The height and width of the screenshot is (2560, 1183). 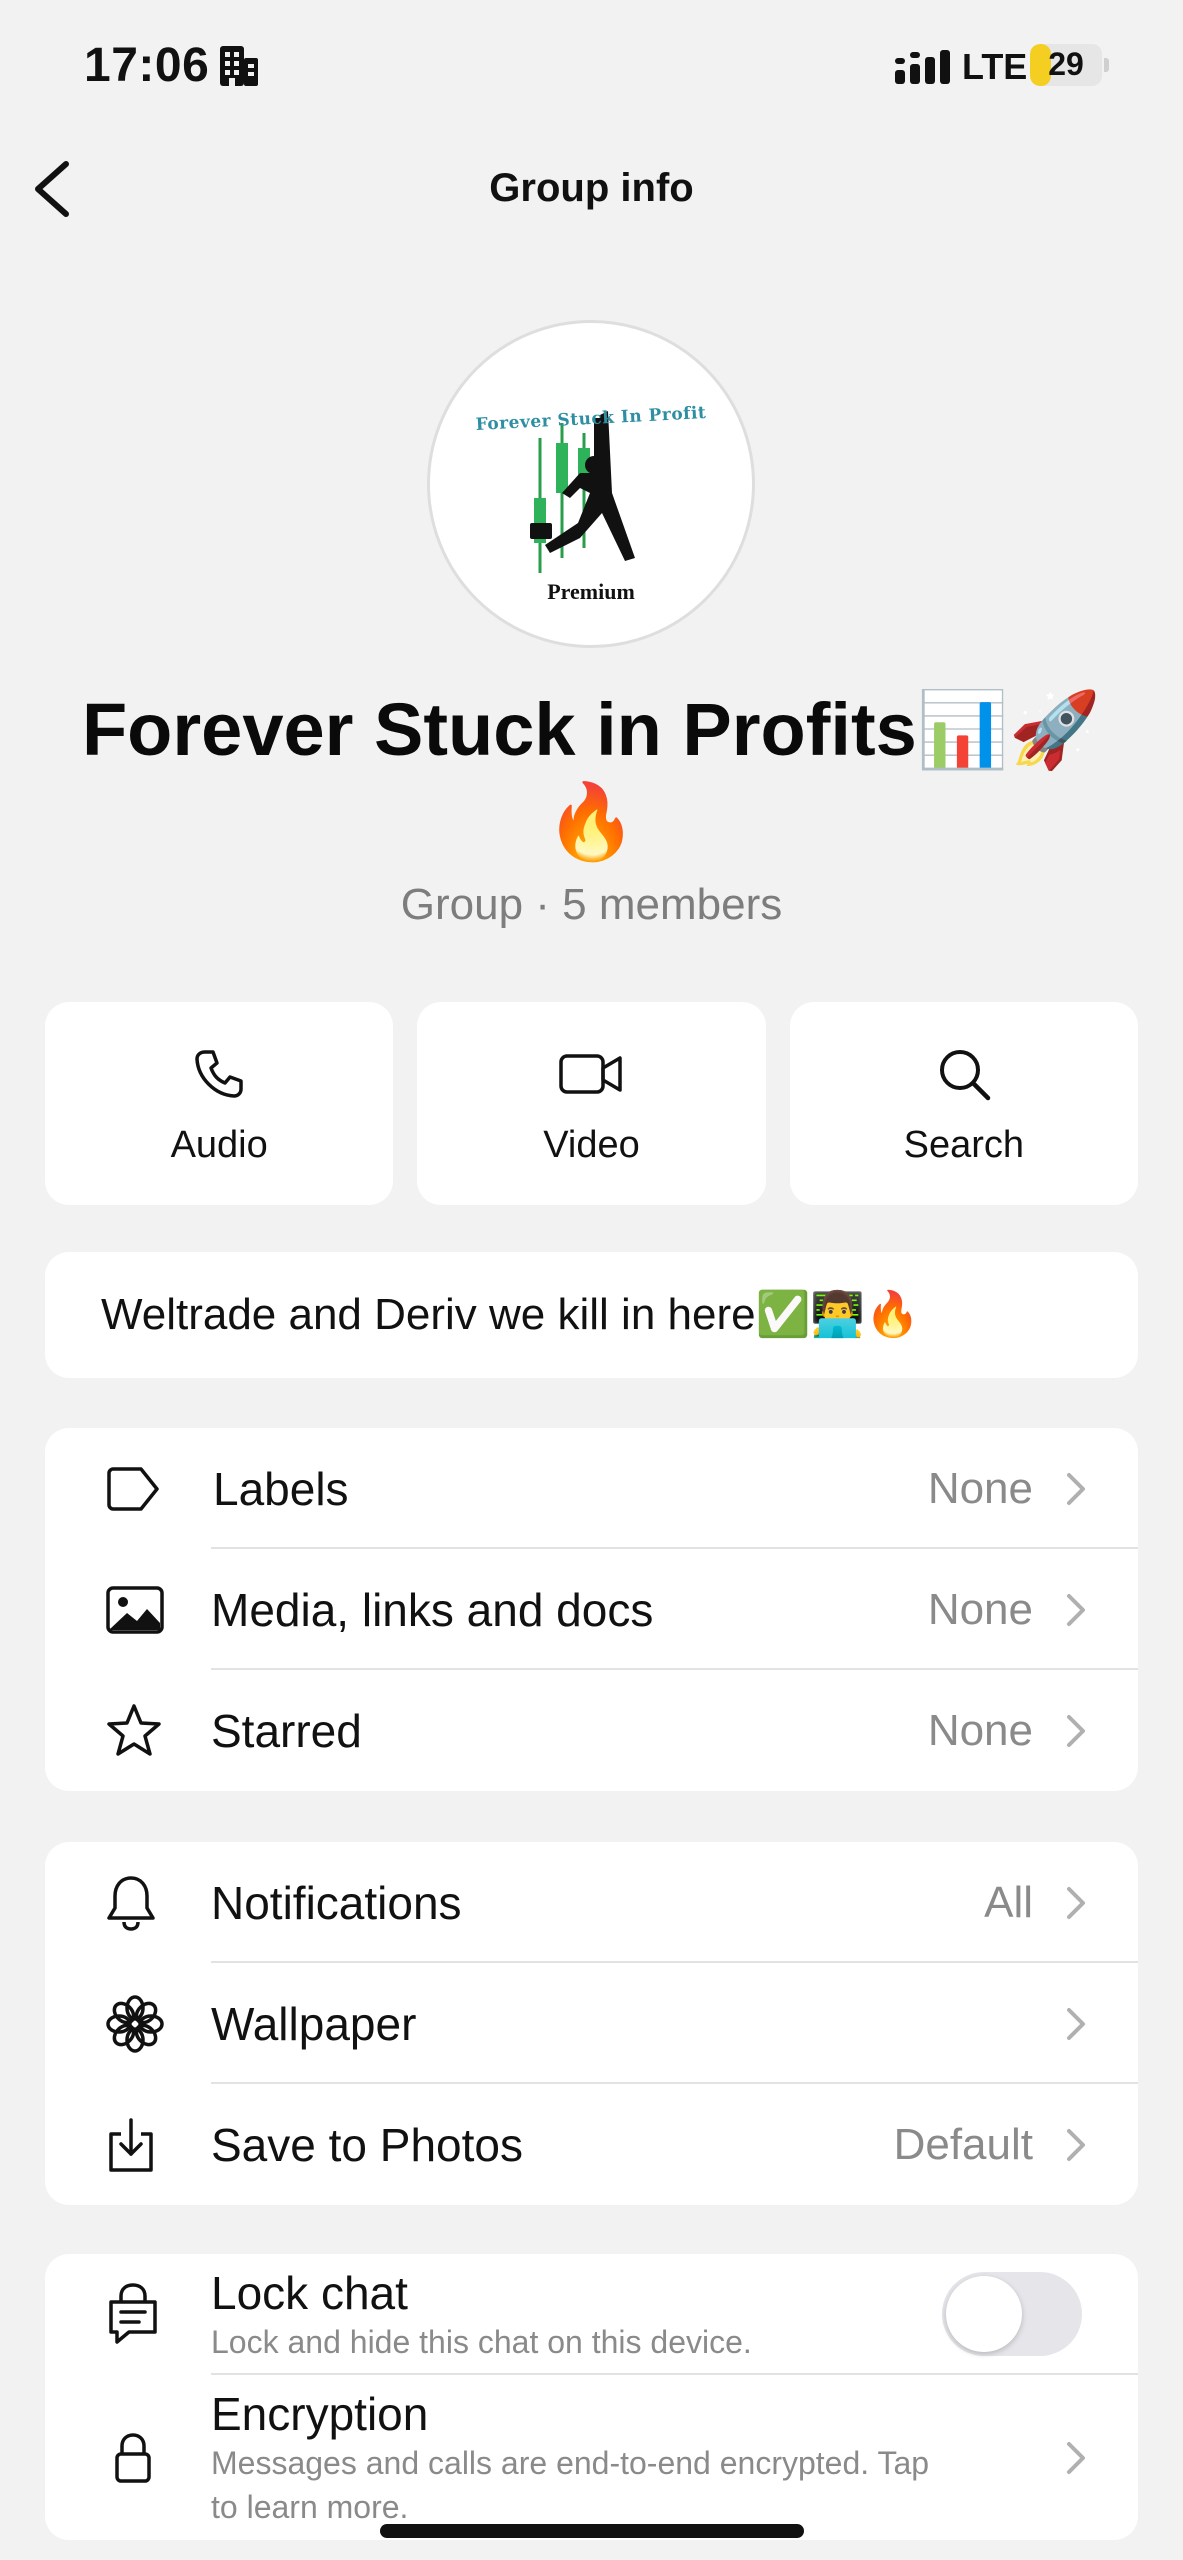 What do you see at coordinates (320, 2414) in the screenshot?
I see `encryption-label: Encryption` at bounding box center [320, 2414].